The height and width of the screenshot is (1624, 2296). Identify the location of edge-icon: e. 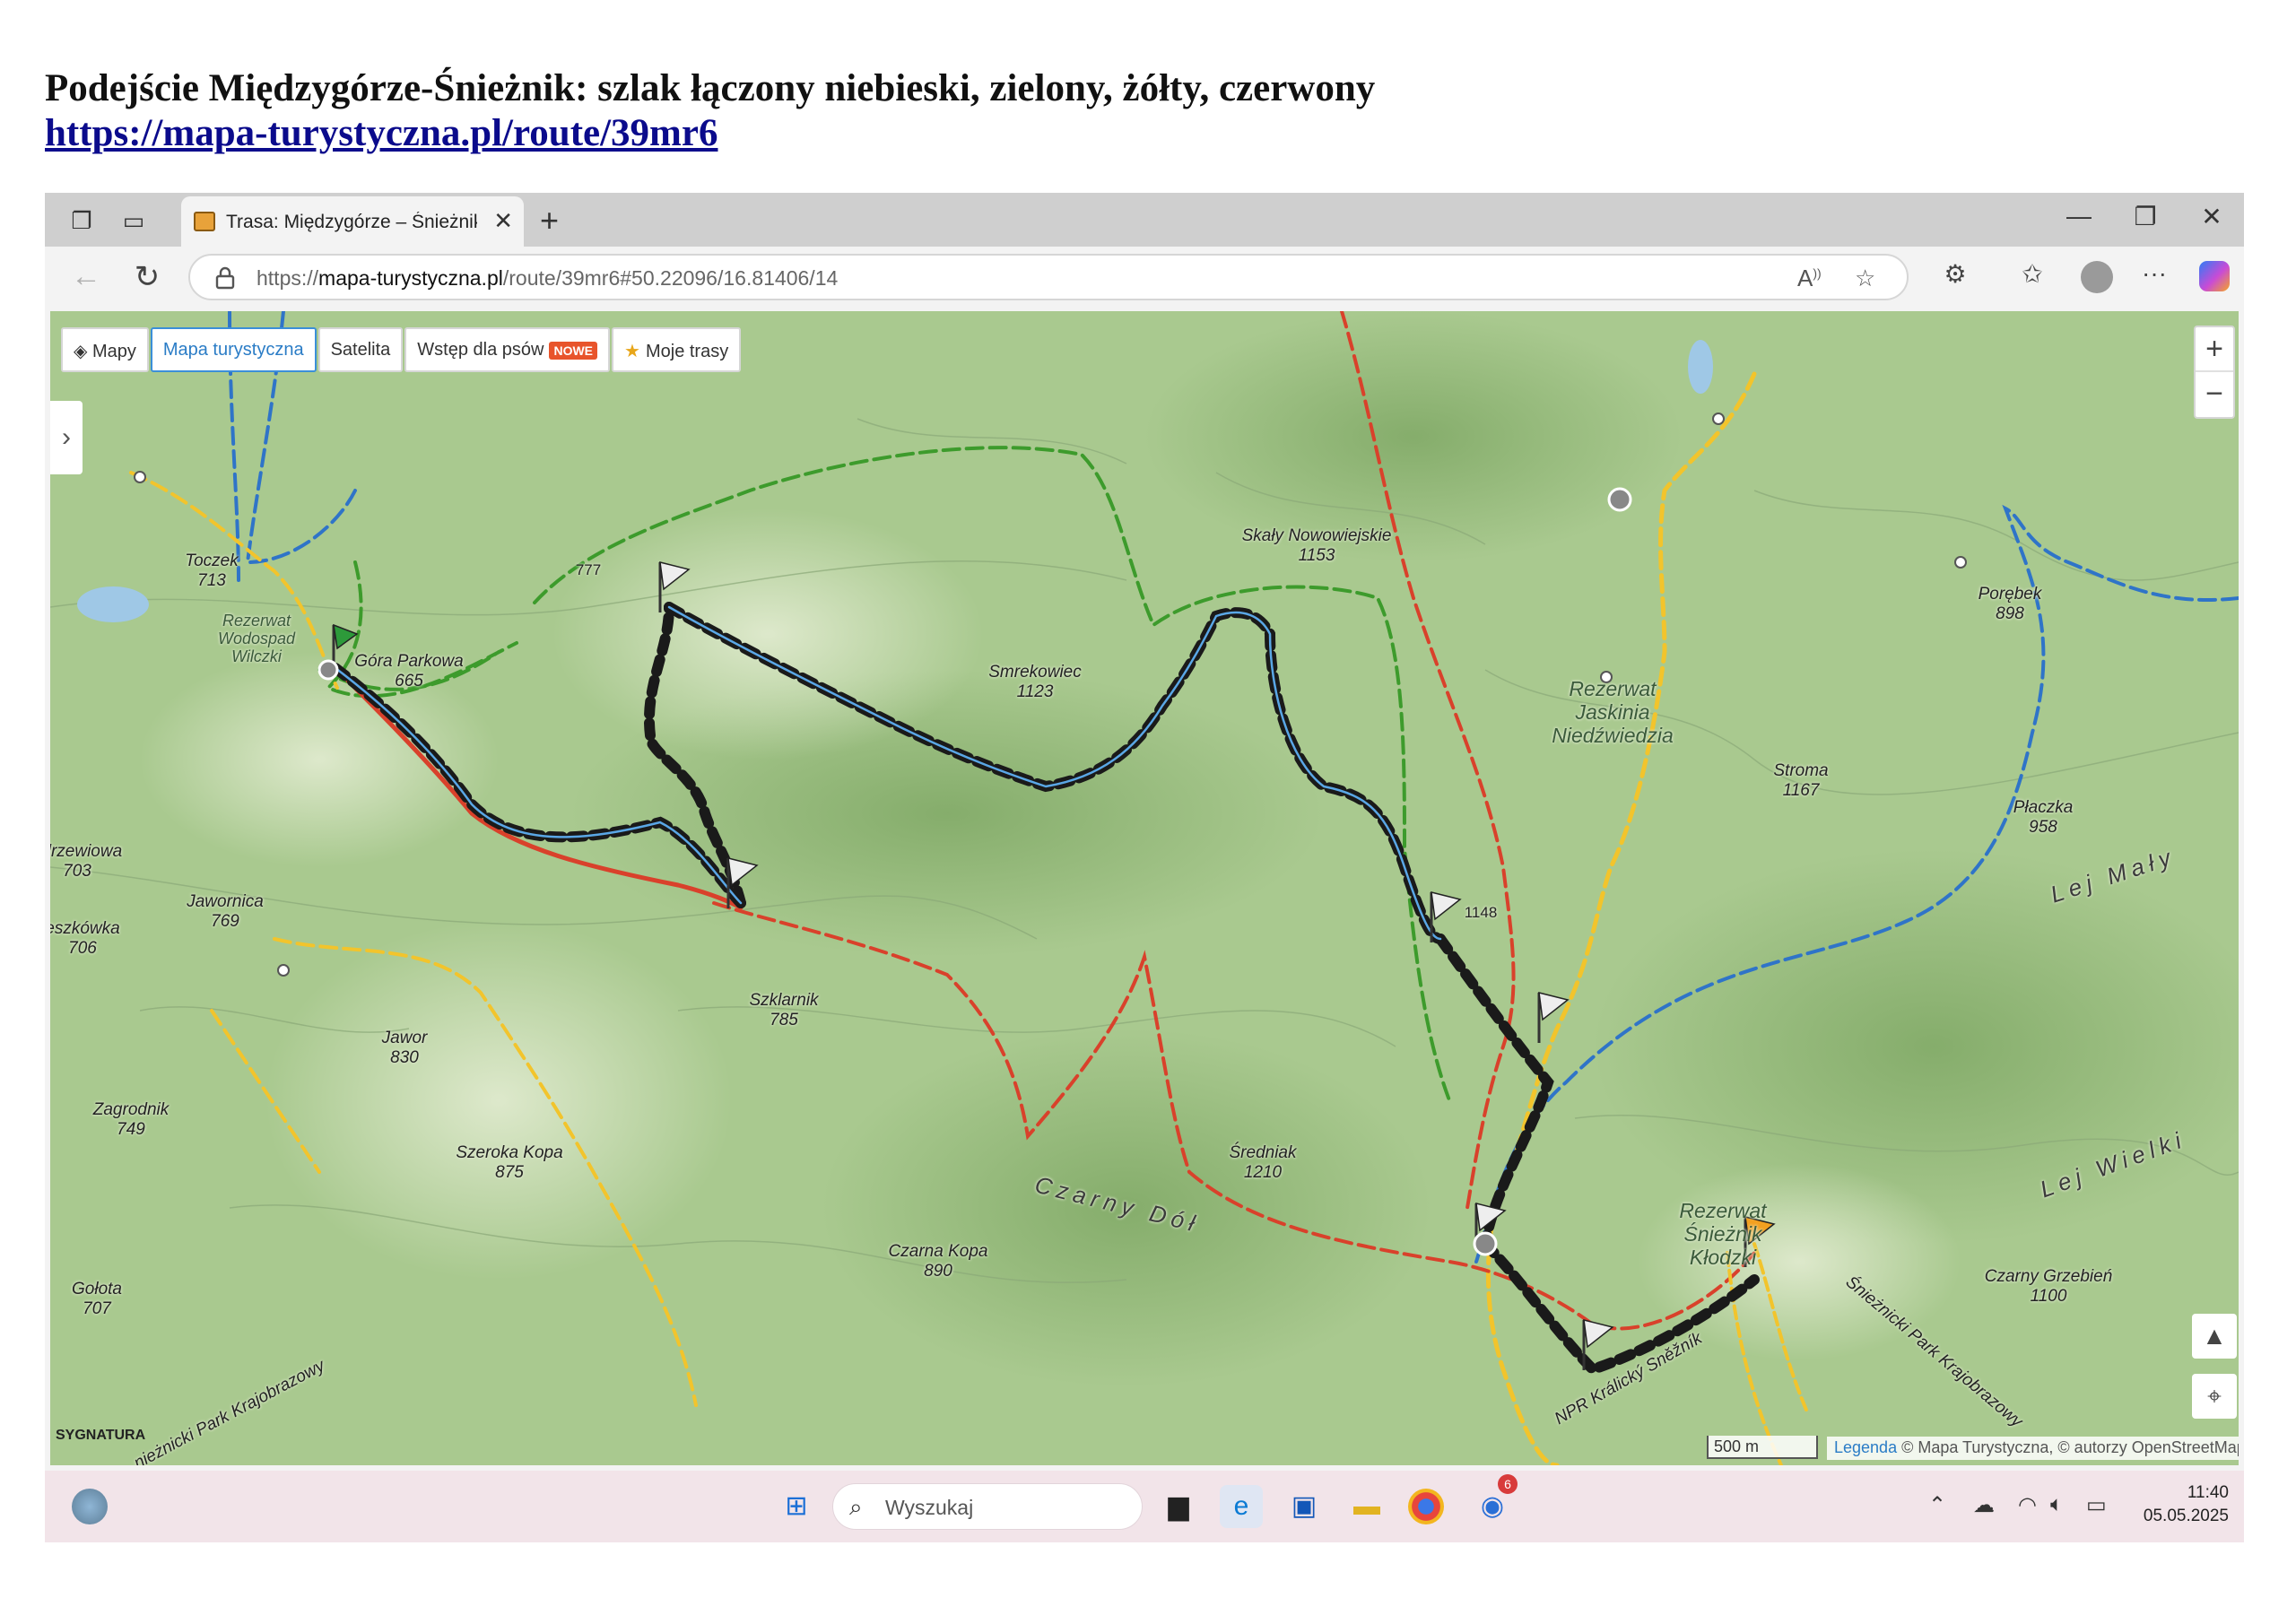
(1241, 1506).